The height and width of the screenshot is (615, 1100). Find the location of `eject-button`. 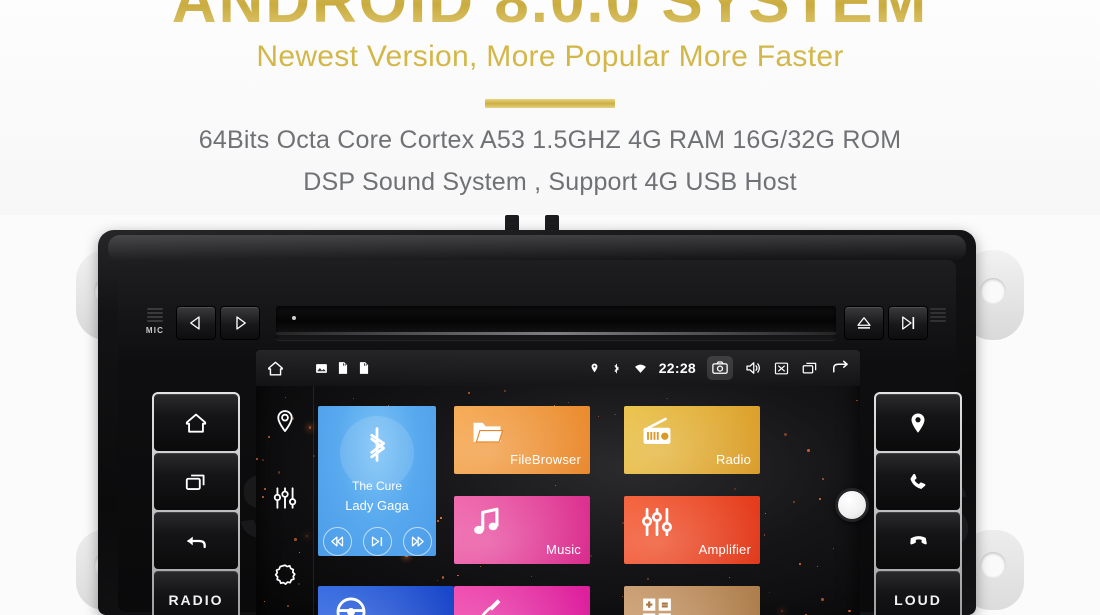

eject-button is located at coordinates (864, 323).